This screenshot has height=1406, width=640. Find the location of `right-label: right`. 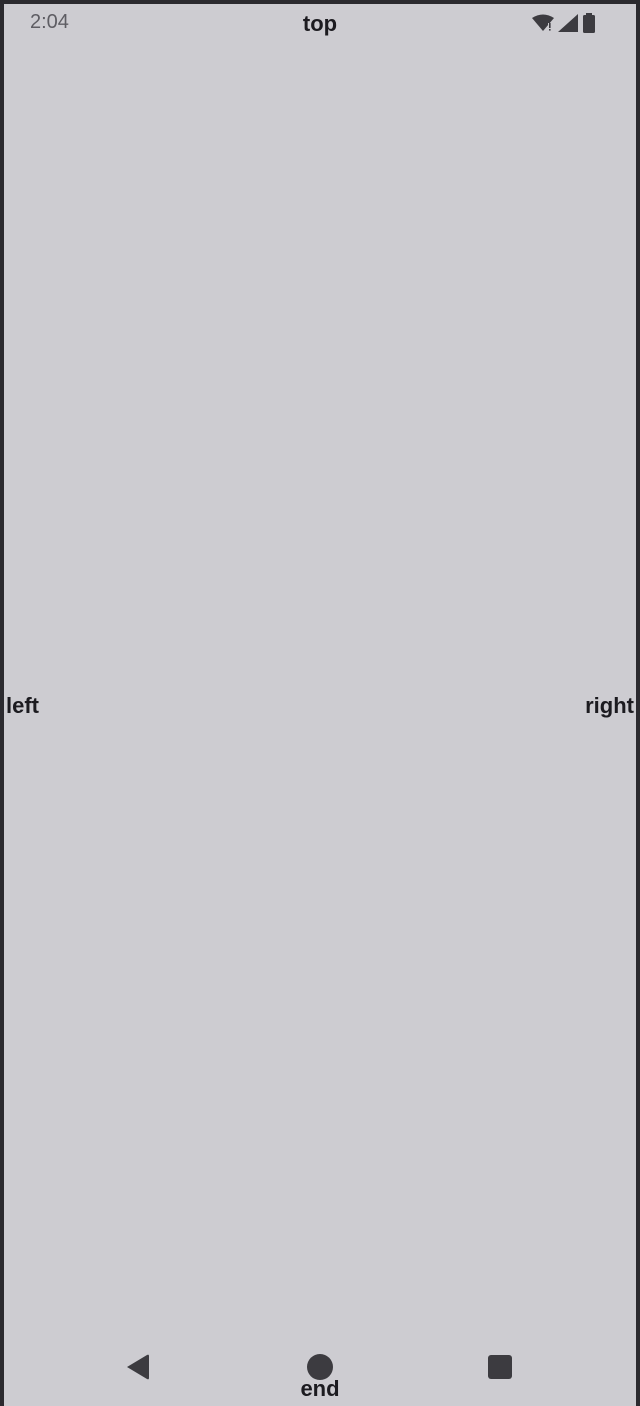

right-label: right is located at coordinates (609, 705).